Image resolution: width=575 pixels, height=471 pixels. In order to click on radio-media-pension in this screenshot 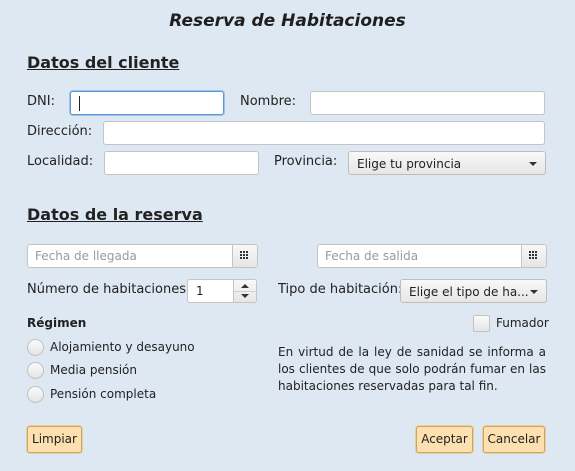, I will do `click(35, 370)`.